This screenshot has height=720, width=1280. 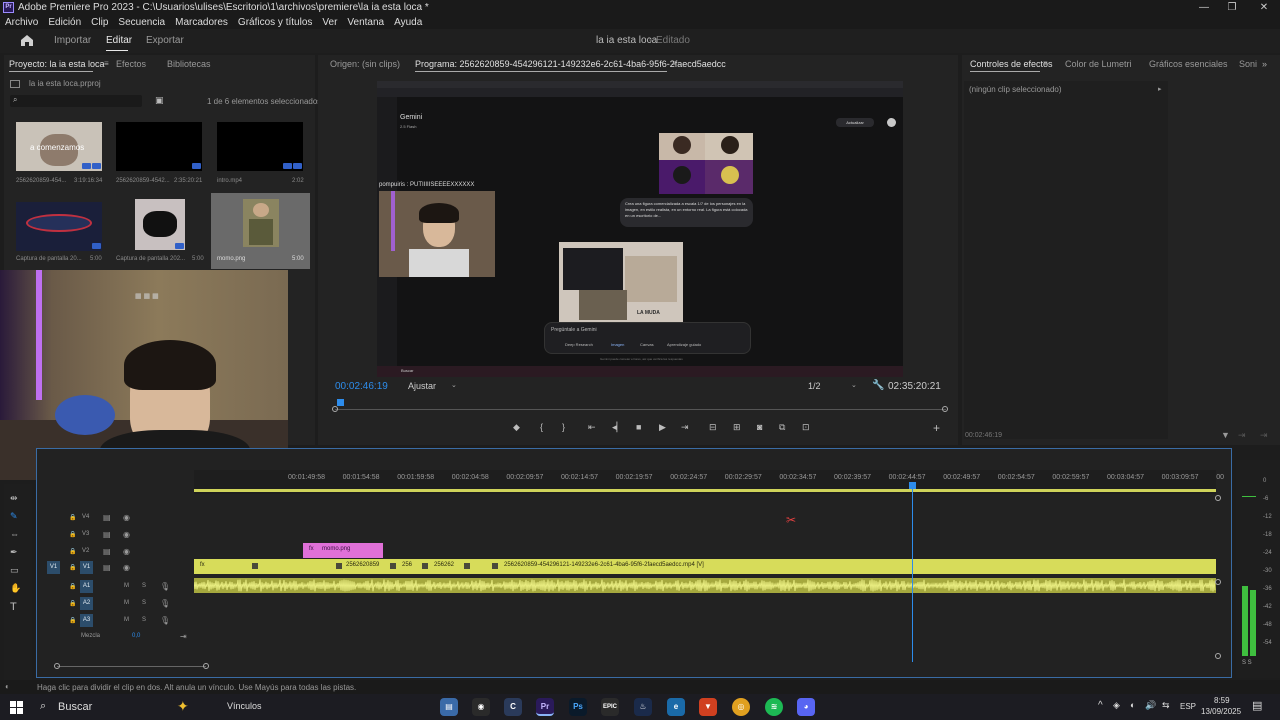 I want to click on premiere-taskbar-icon: Pr, so click(x=545, y=707).